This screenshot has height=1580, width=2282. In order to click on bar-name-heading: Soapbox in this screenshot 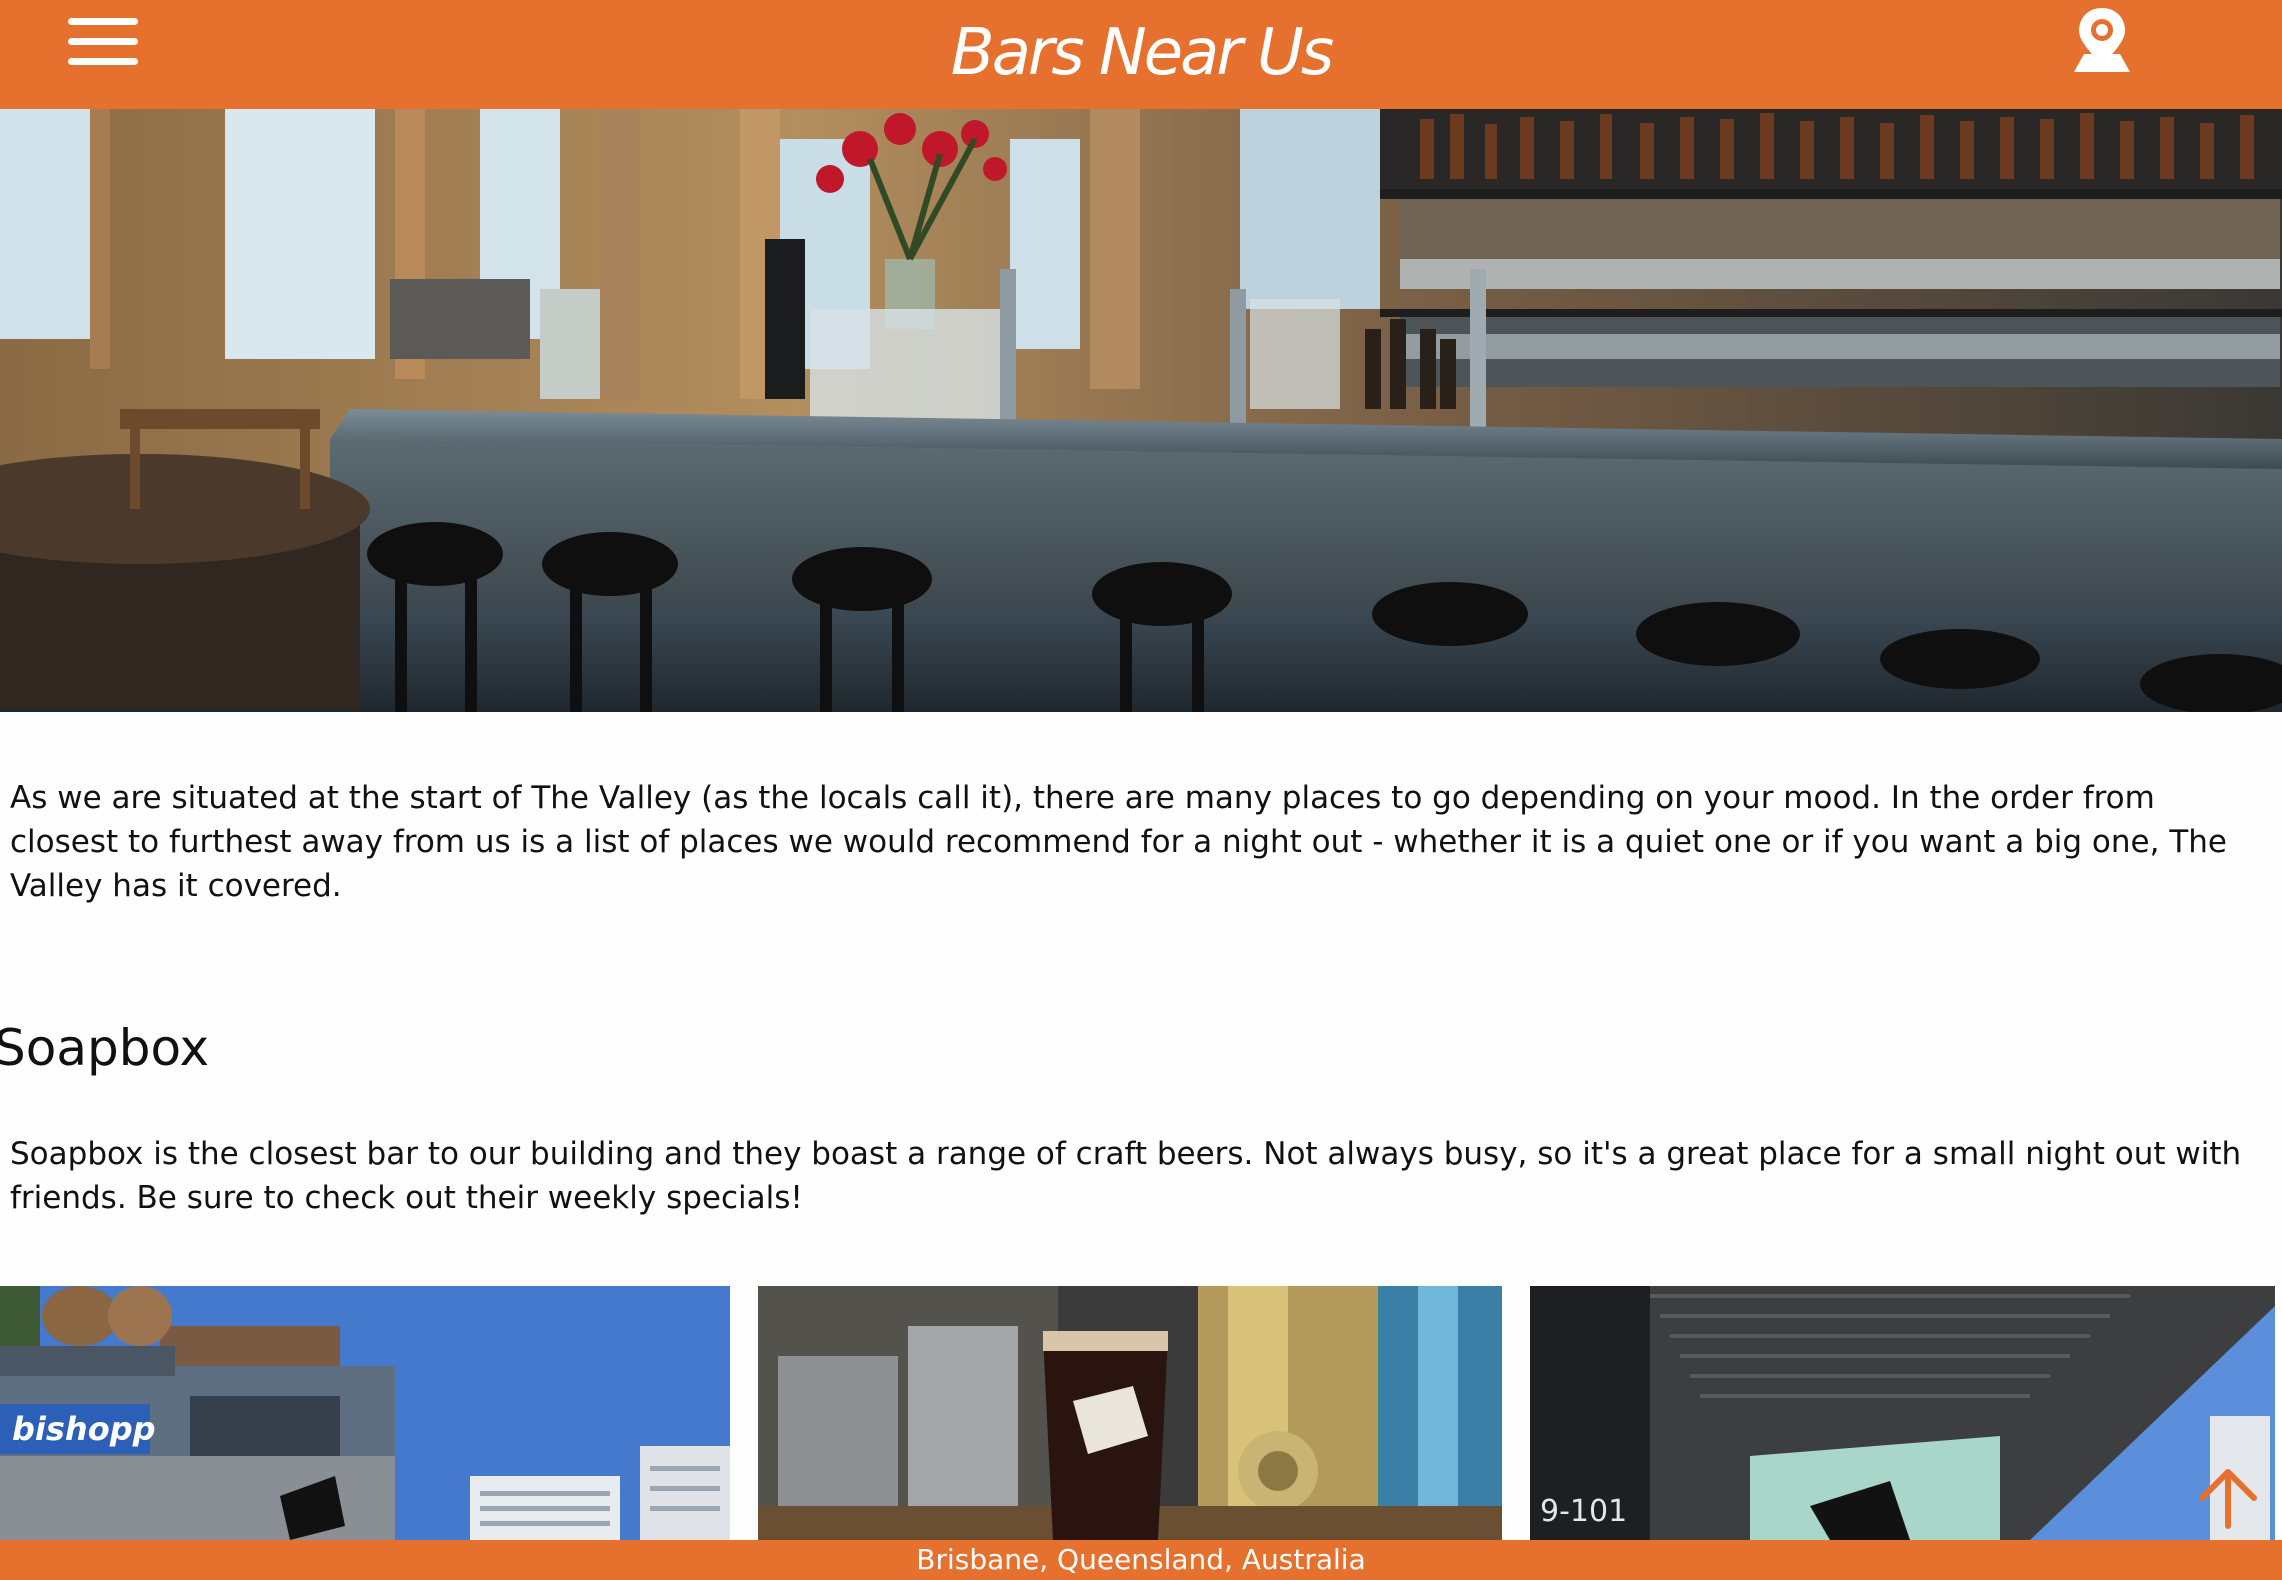, I will do `click(105, 1048)`.